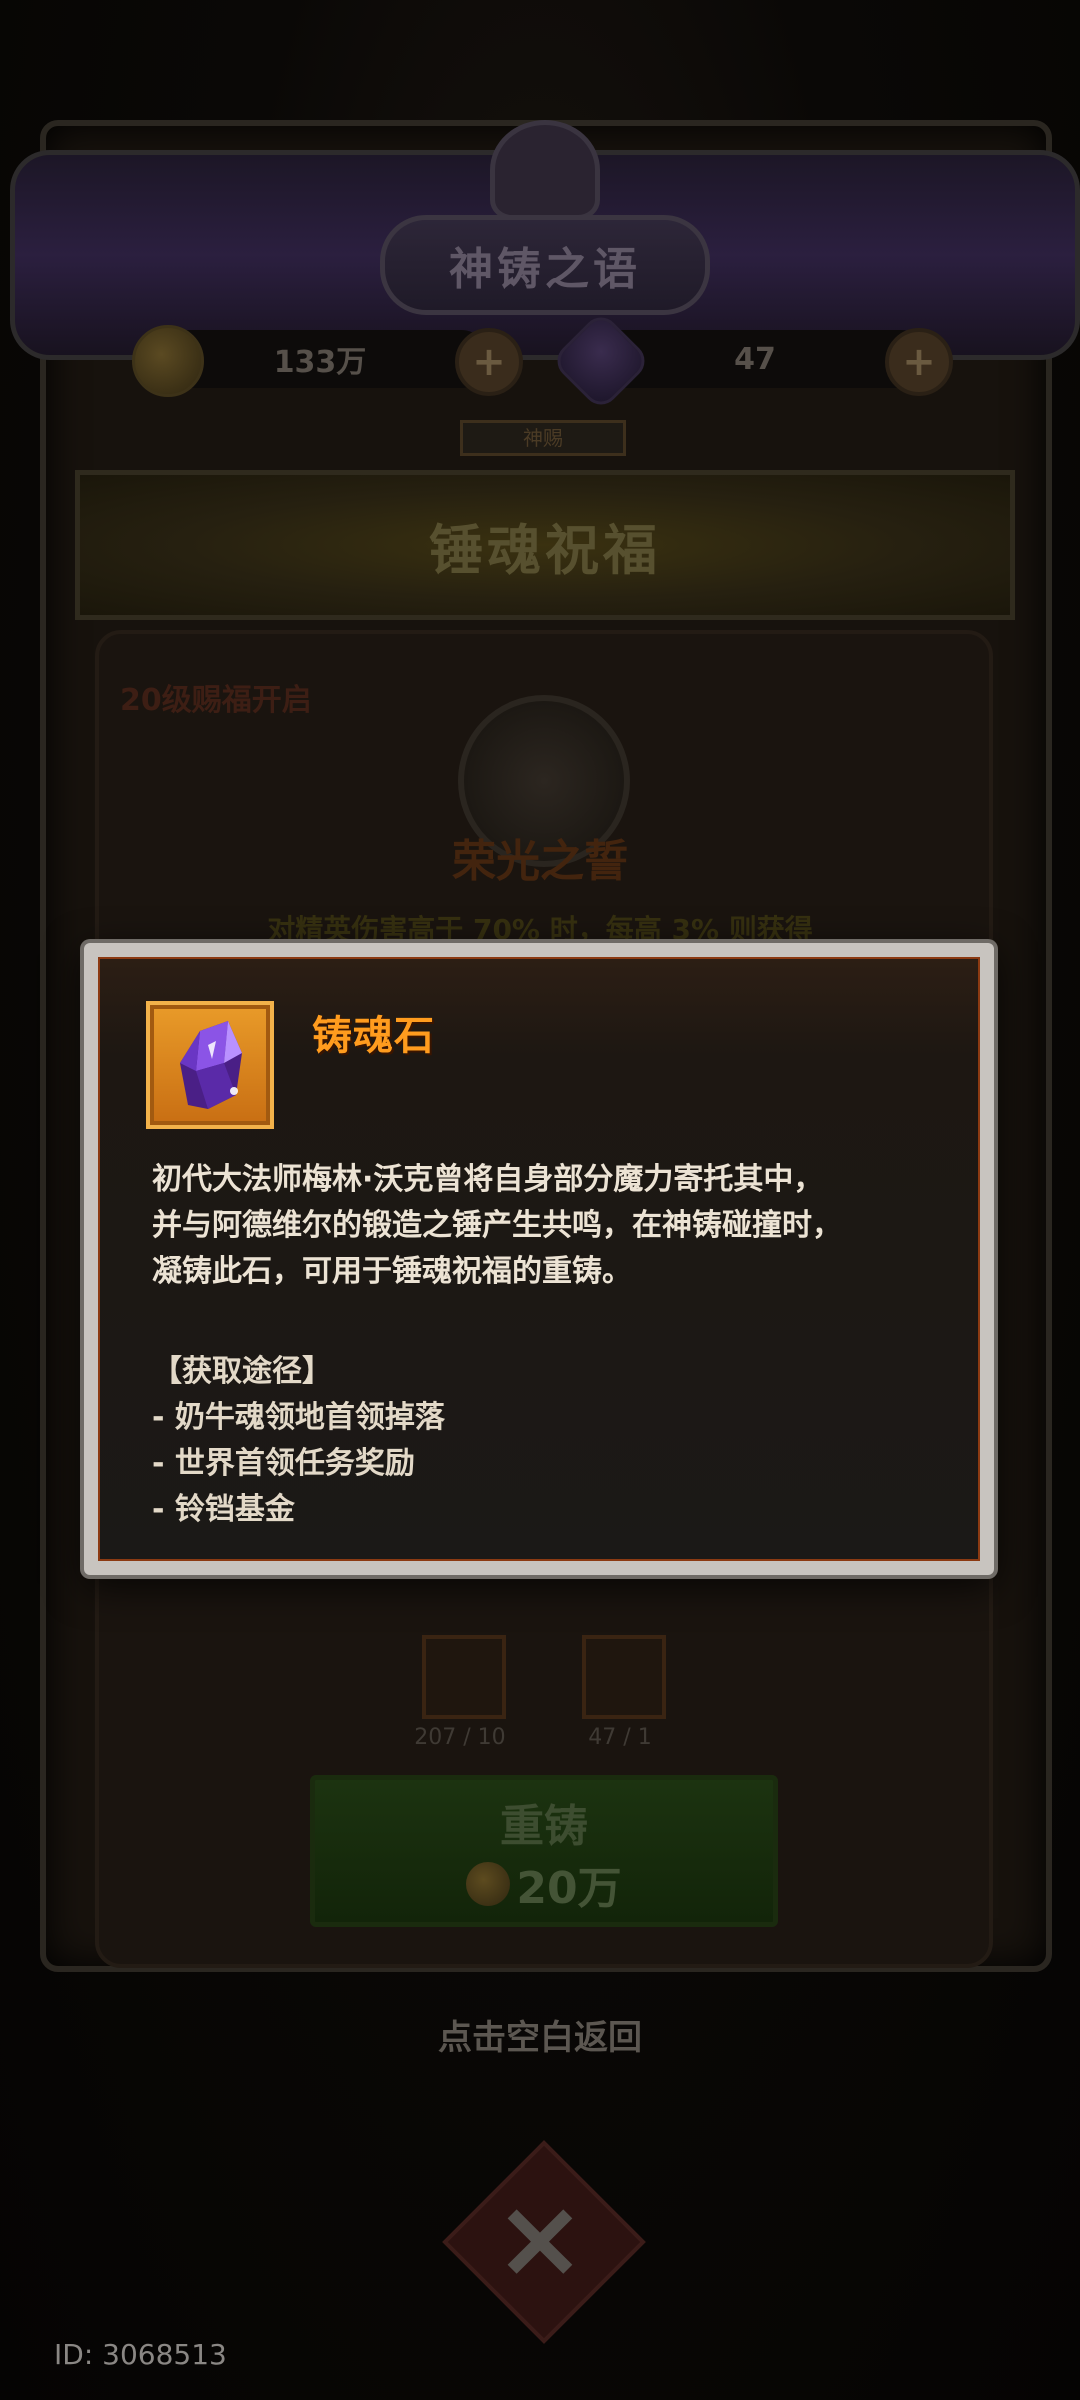 This screenshot has height=2400, width=1080. I want to click on coin-amount: 133万, so click(320, 362).